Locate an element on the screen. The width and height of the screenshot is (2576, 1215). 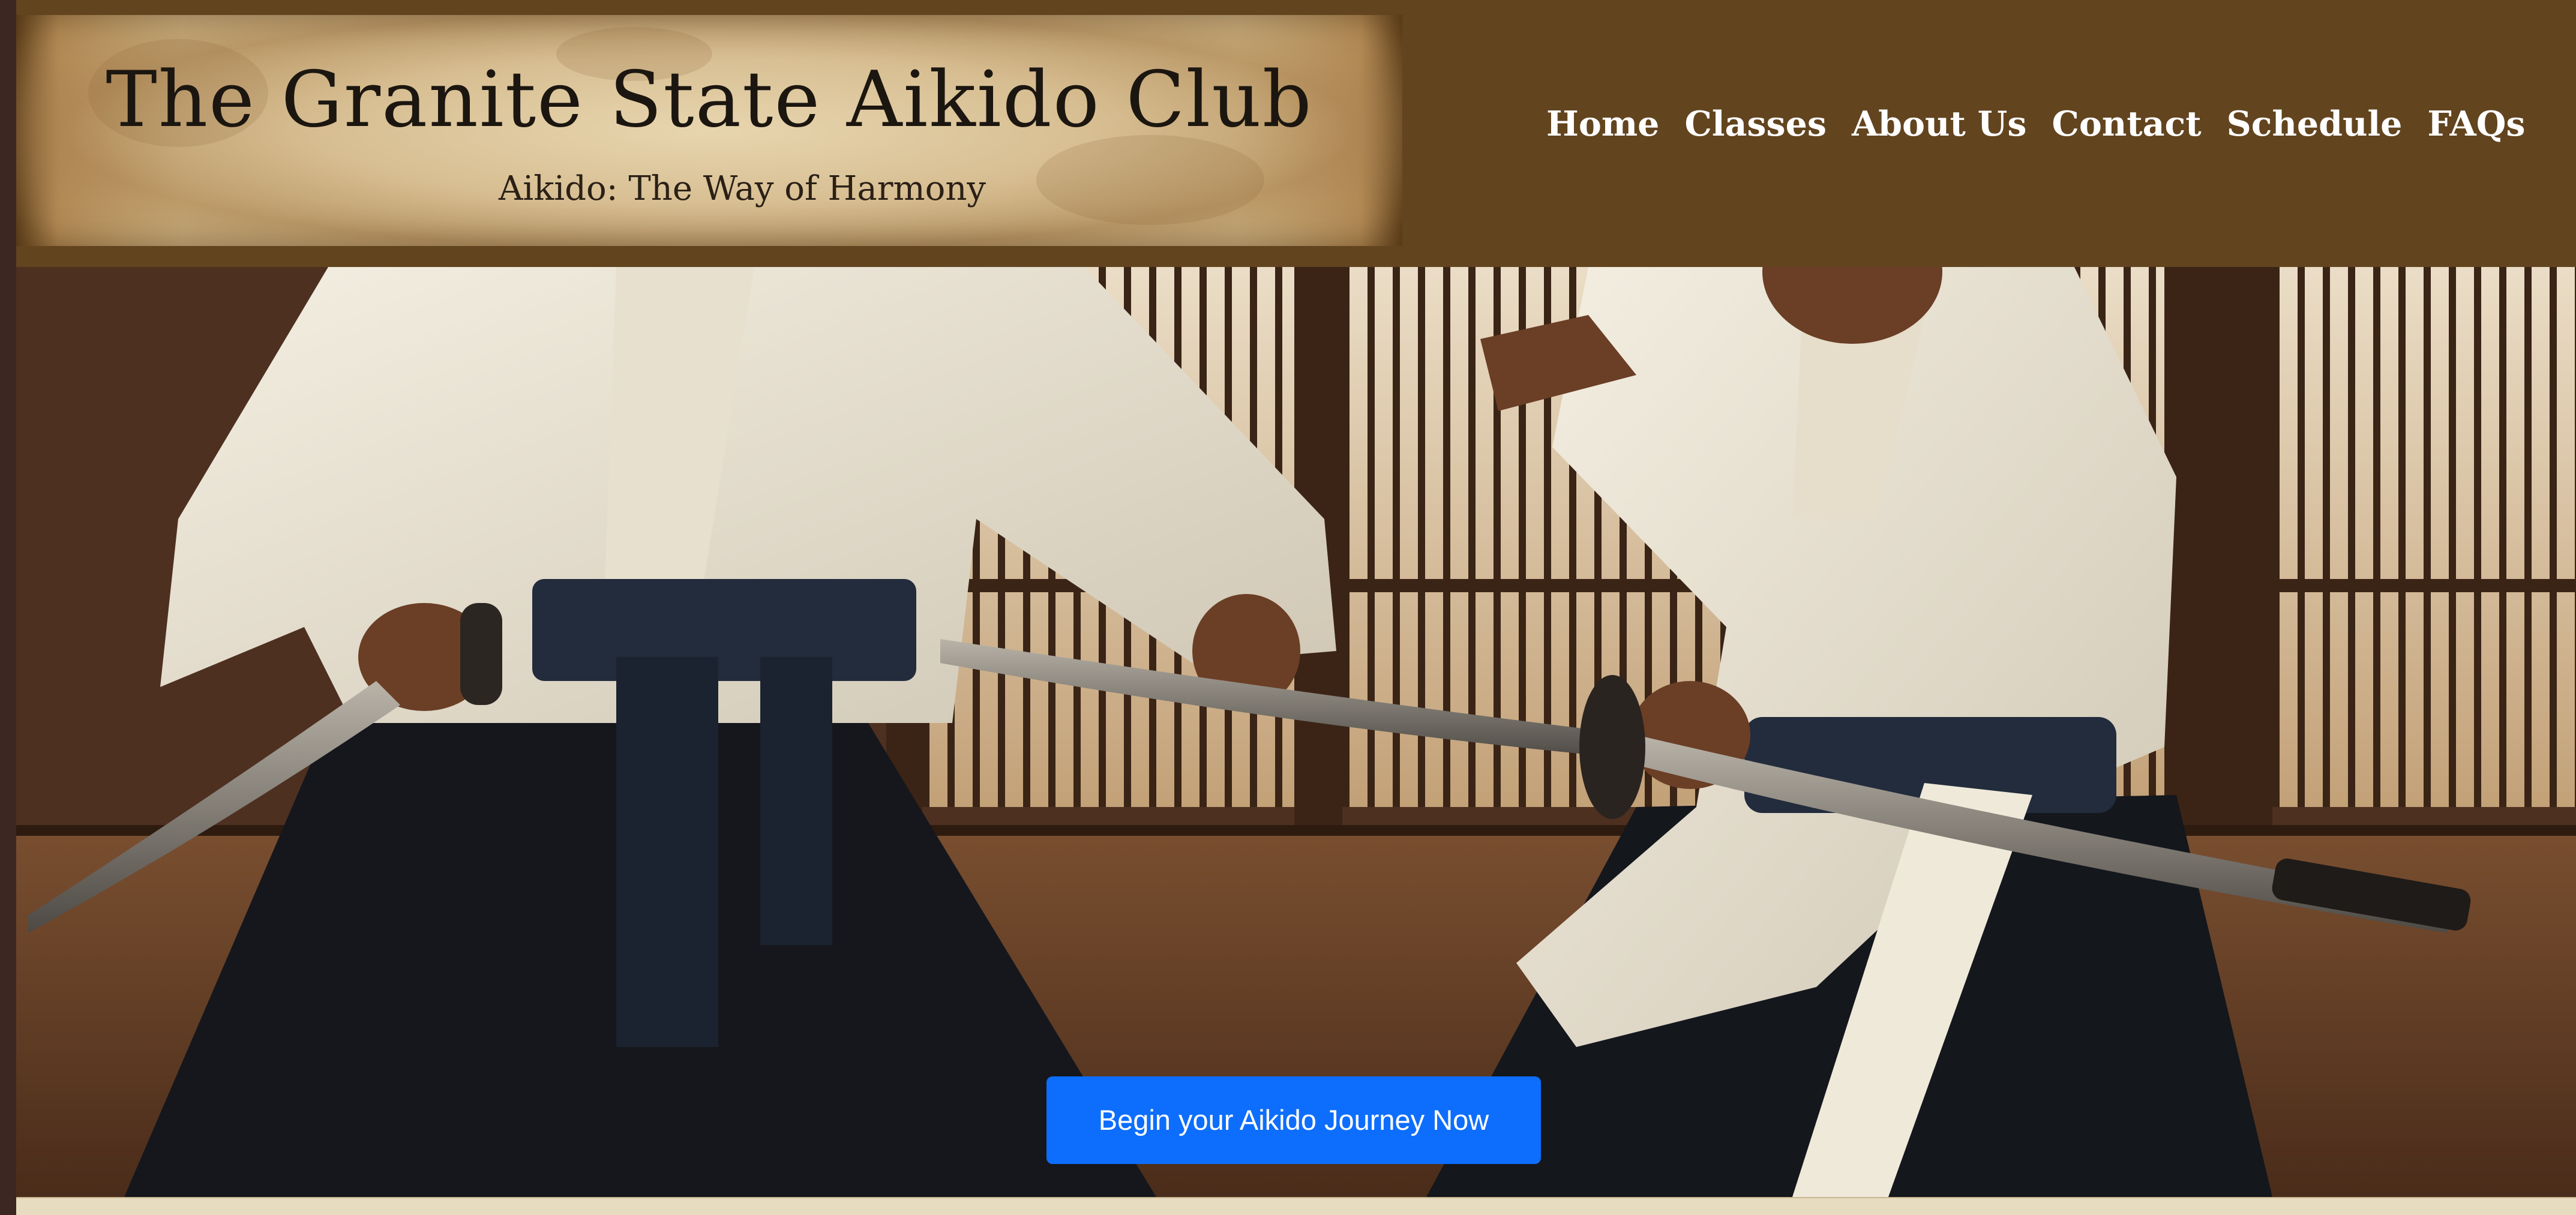
site-tagline: Aikido: The Way of Harmony is located at coordinates (742, 188).